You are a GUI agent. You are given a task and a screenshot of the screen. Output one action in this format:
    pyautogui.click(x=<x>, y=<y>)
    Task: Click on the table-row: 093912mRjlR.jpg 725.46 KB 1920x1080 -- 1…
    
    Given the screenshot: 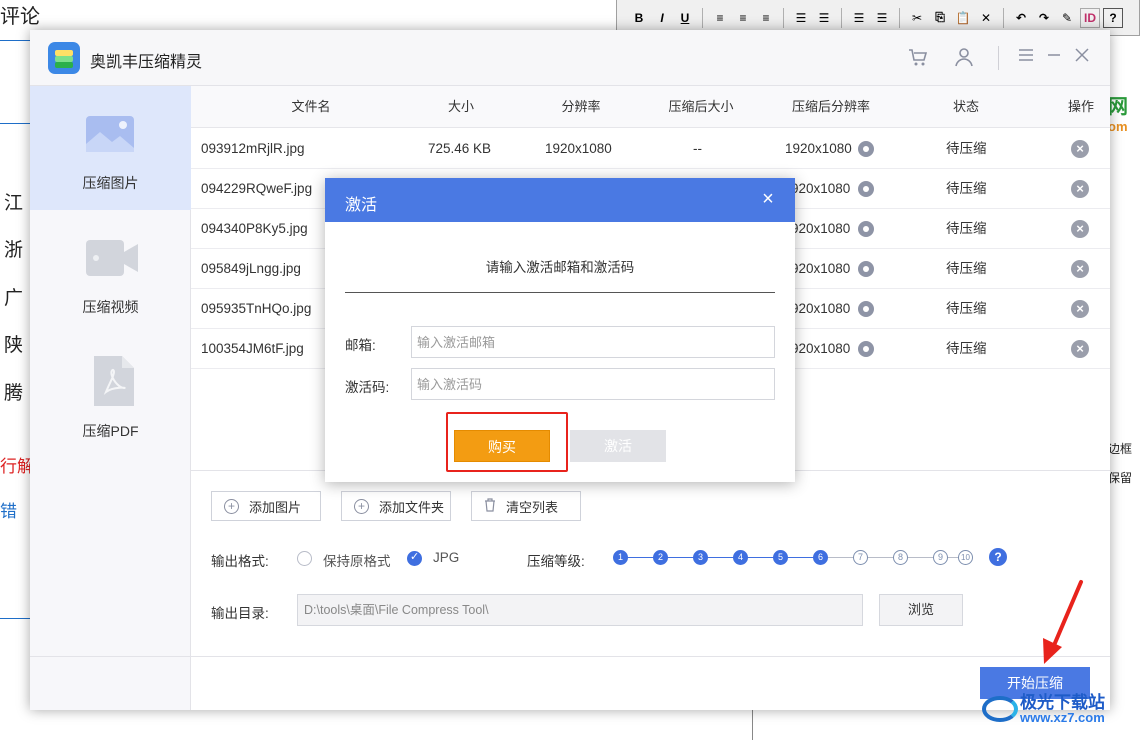 What is the action you would take?
    pyautogui.click(x=650, y=149)
    